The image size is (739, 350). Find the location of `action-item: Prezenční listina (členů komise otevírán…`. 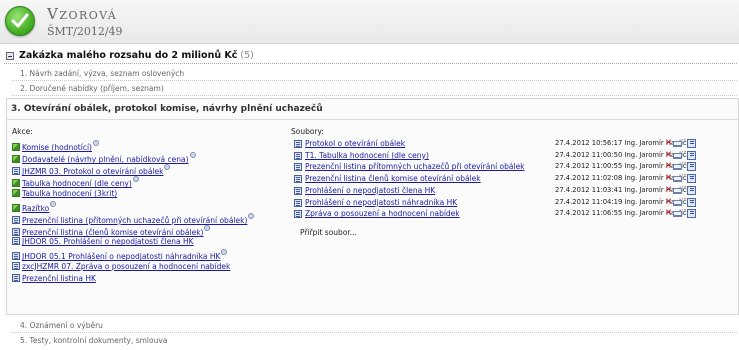

action-item: Prezenční listina (členů komise otevírán… is located at coordinates (111, 231).